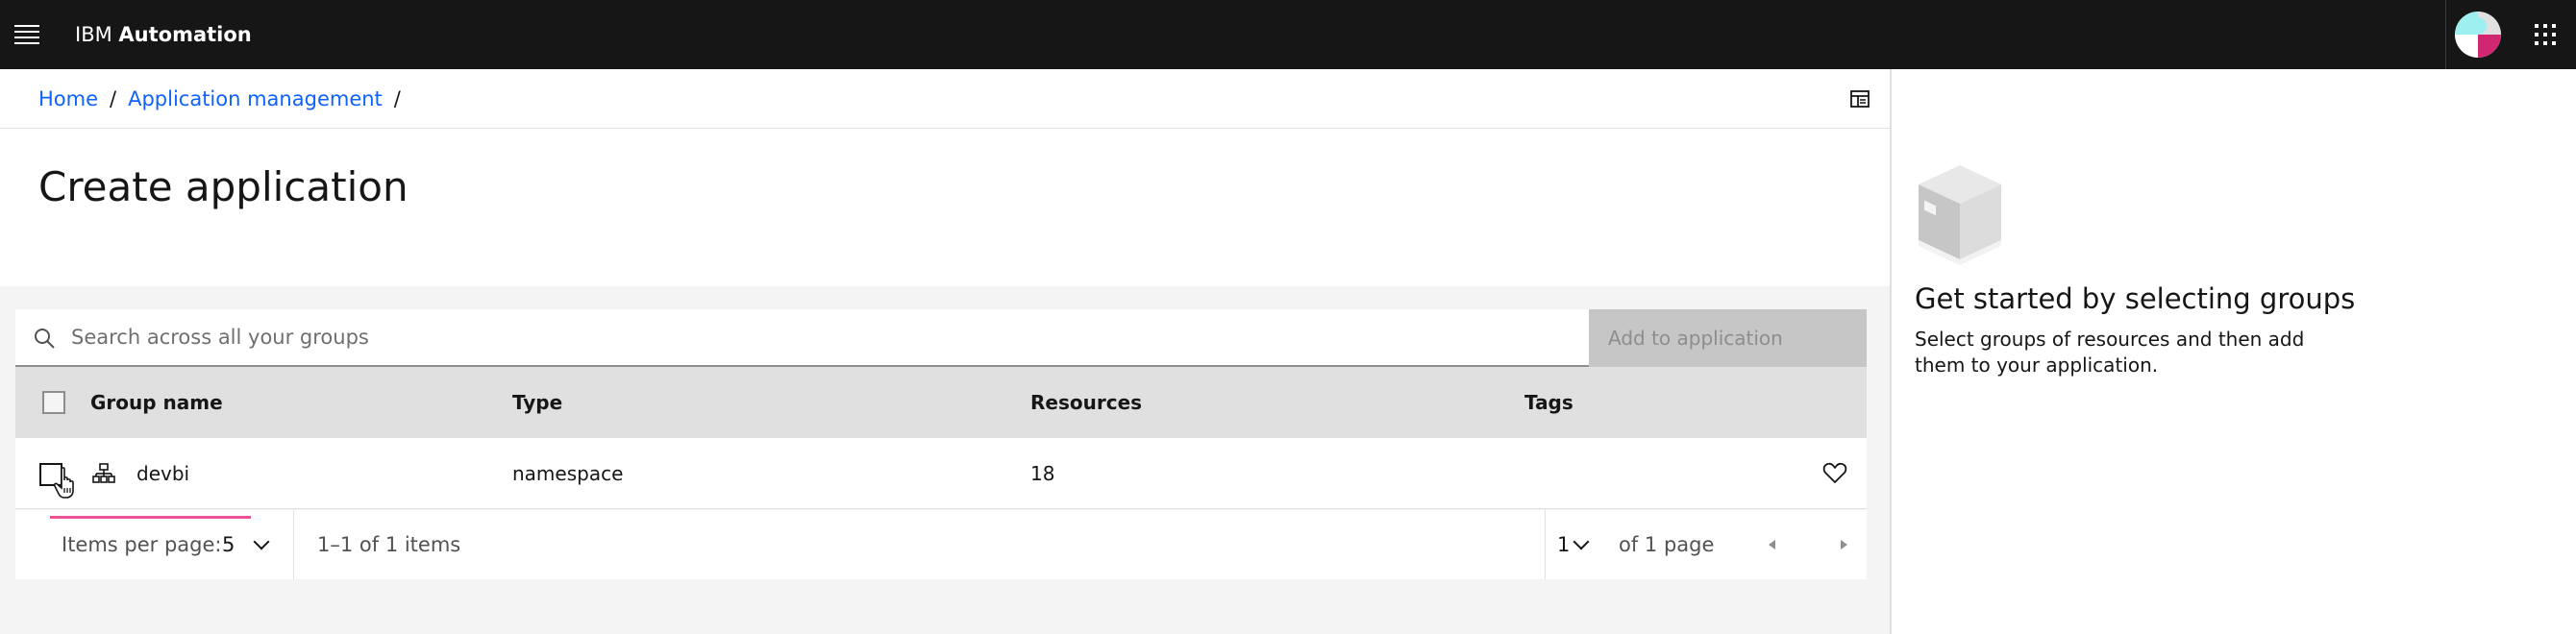  I want to click on page-value: 1, so click(1564, 544).